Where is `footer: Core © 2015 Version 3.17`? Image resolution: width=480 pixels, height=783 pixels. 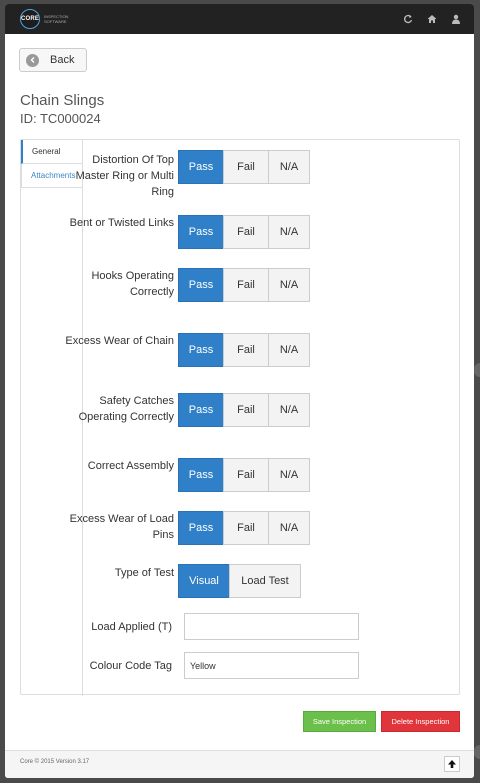 footer: Core © 2015 Version 3.17 is located at coordinates (239, 764).